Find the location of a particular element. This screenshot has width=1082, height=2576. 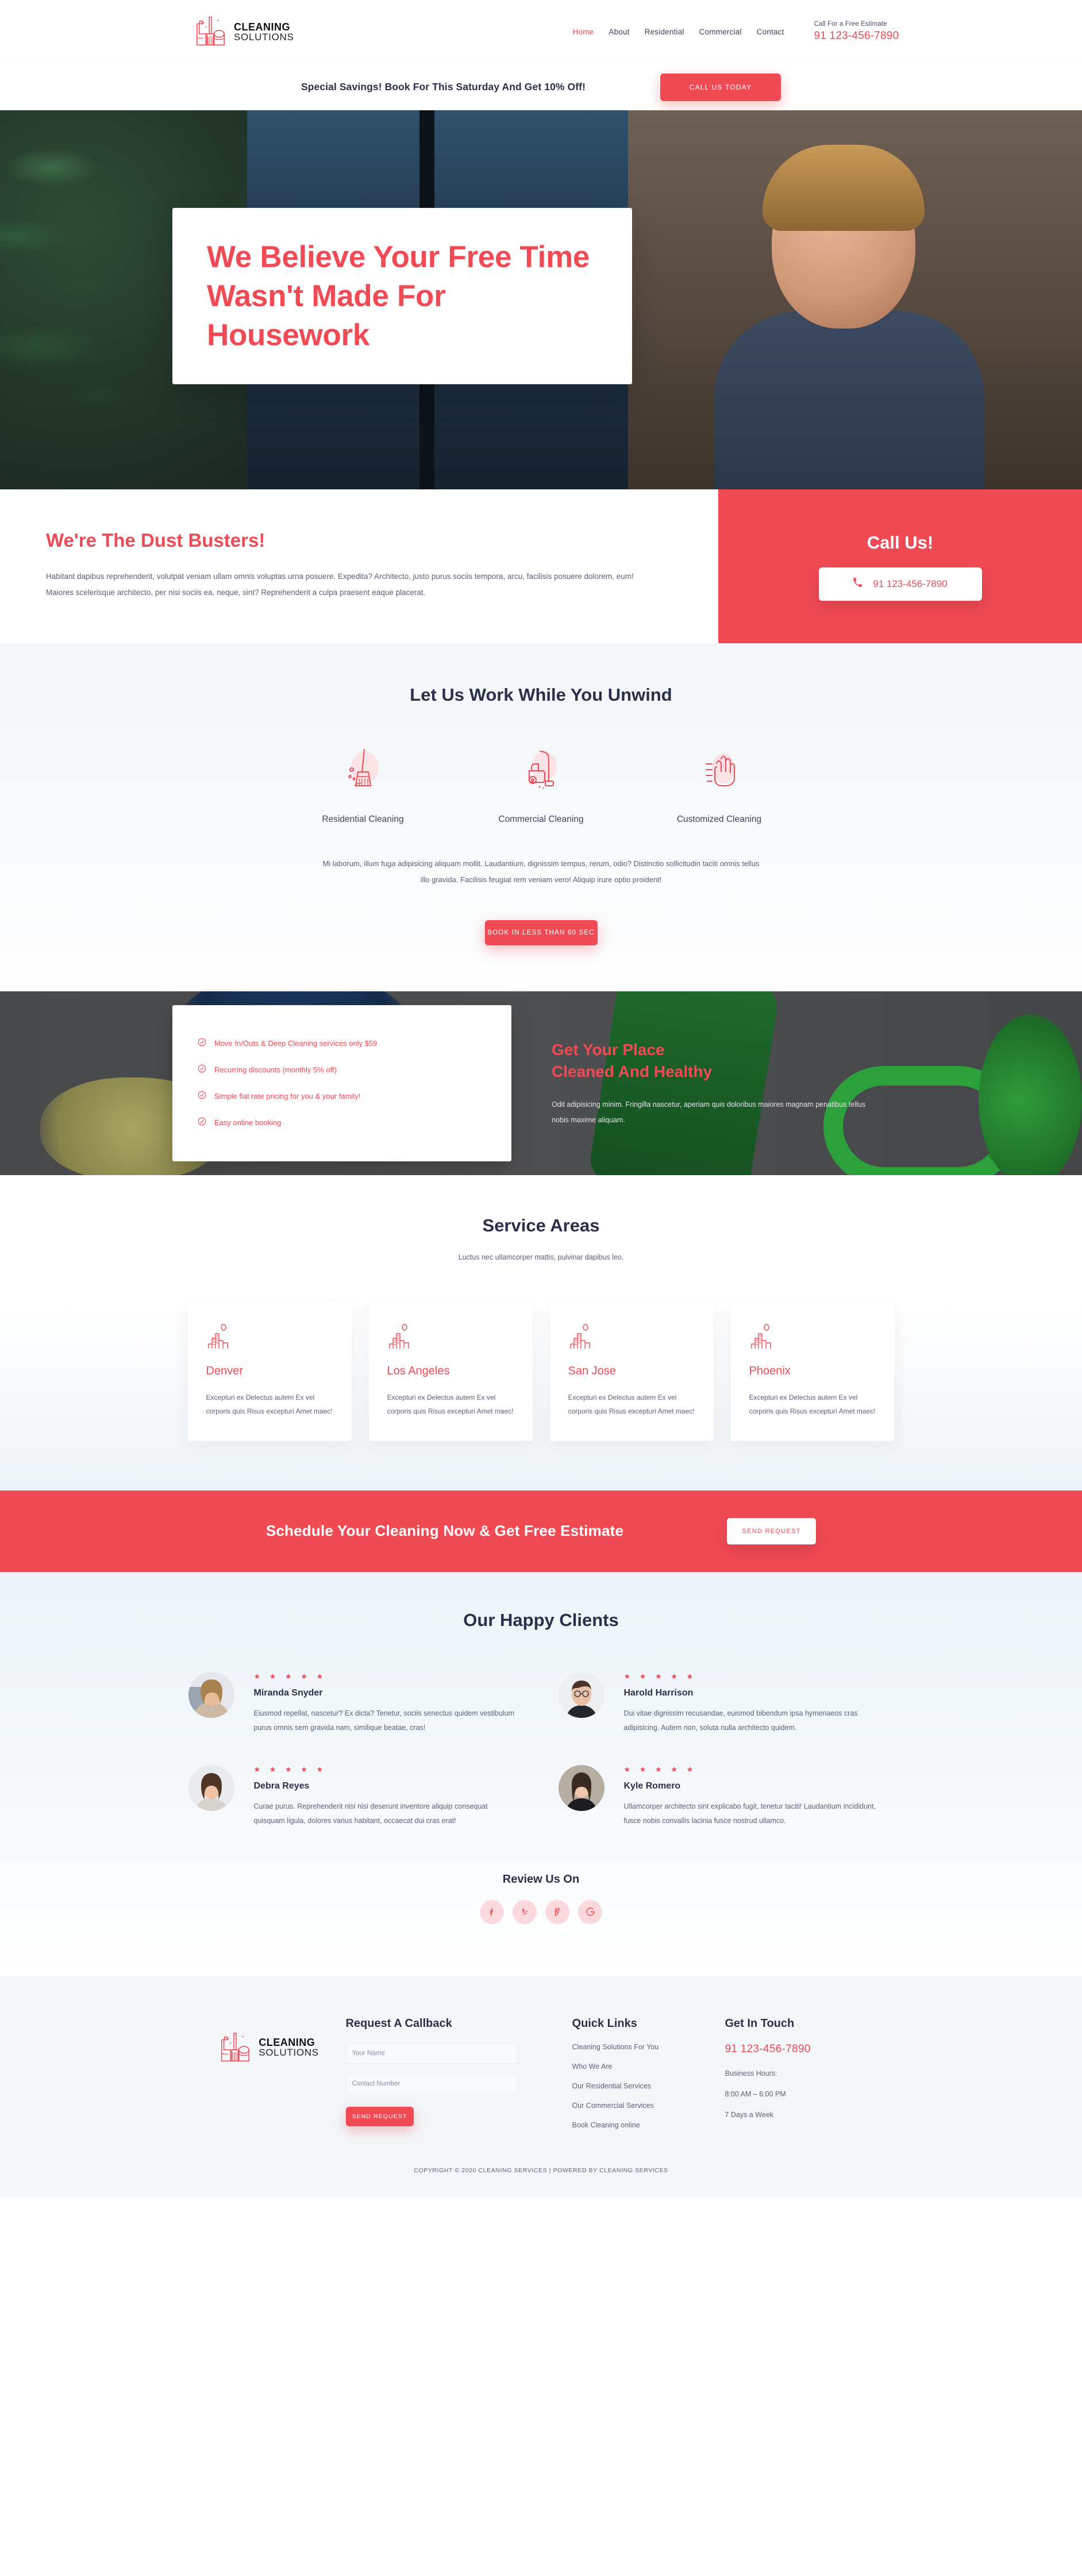

cta-send-request-button: SEND REQUEST is located at coordinates (772, 1530).